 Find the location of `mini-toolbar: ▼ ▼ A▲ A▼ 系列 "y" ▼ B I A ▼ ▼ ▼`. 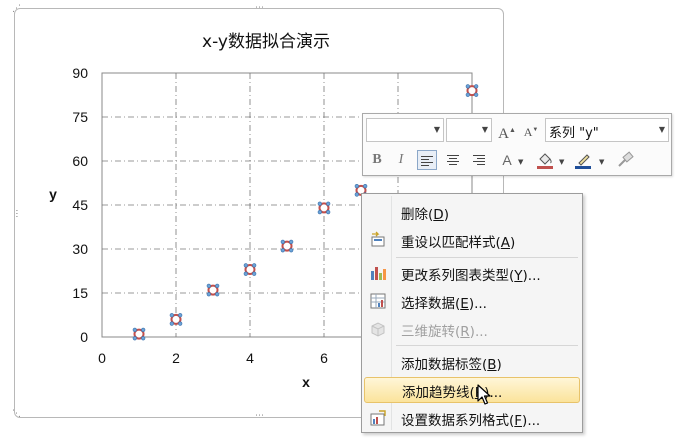

mini-toolbar: ▼ ▼ A▲ A▼ 系列 "y" ▼ B I A ▼ ▼ ▼ is located at coordinates (517, 144).